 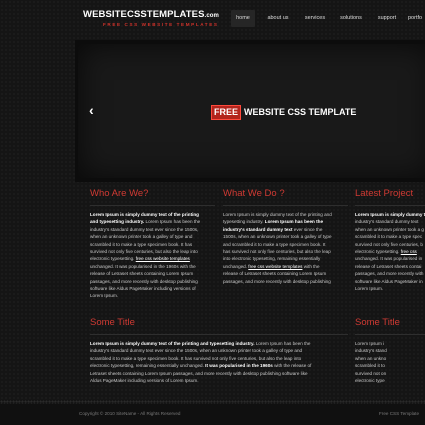 I want to click on text-run: passages, and more recently with, so click(x=389, y=274).